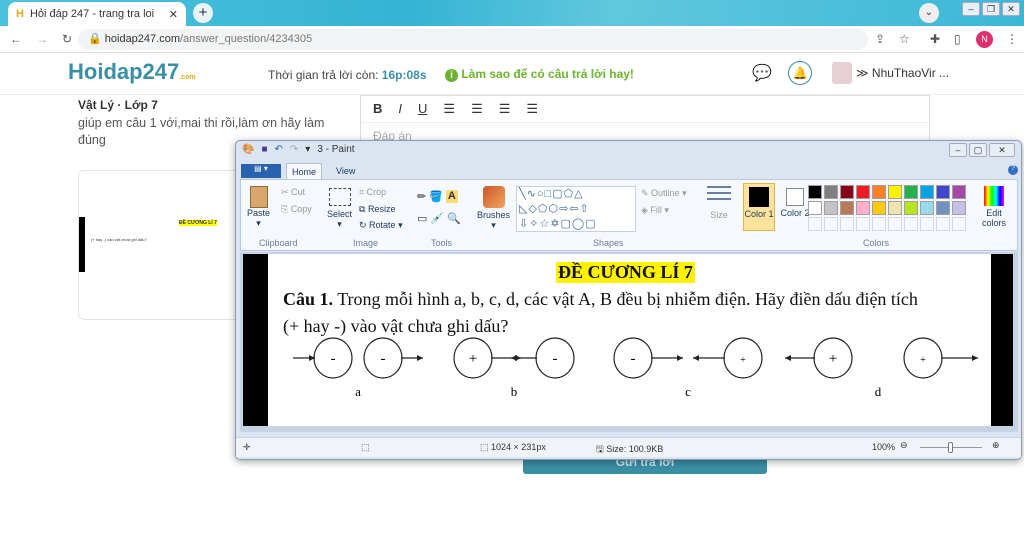 This screenshot has height=546, width=1024. What do you see at coordinates (67, 39) in the screenshot?
I see `reload-icon: ↻` at bounding box center [67, 39].